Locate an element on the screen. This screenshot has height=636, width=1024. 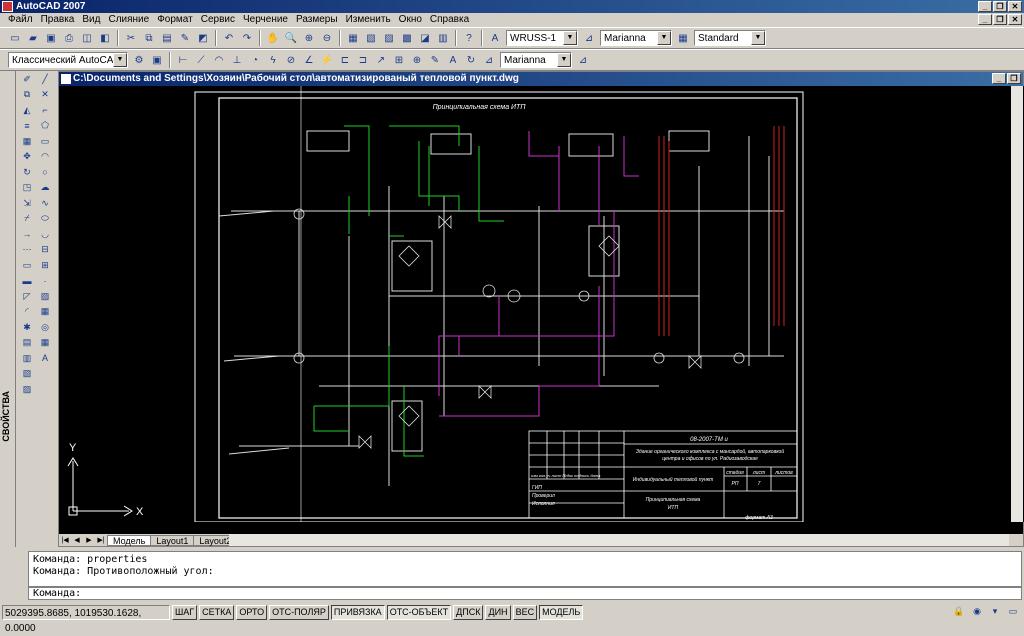
dim-radius-icon: ◔ is located at coordinates (255, 60).